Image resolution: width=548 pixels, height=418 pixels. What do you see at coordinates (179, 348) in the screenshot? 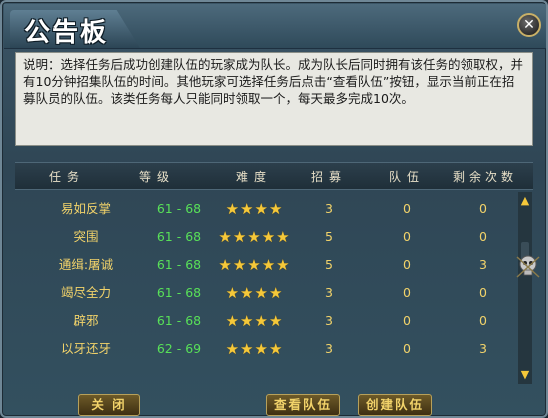
I see `task-level: 62 - 69` at bounding box center [179, 348].